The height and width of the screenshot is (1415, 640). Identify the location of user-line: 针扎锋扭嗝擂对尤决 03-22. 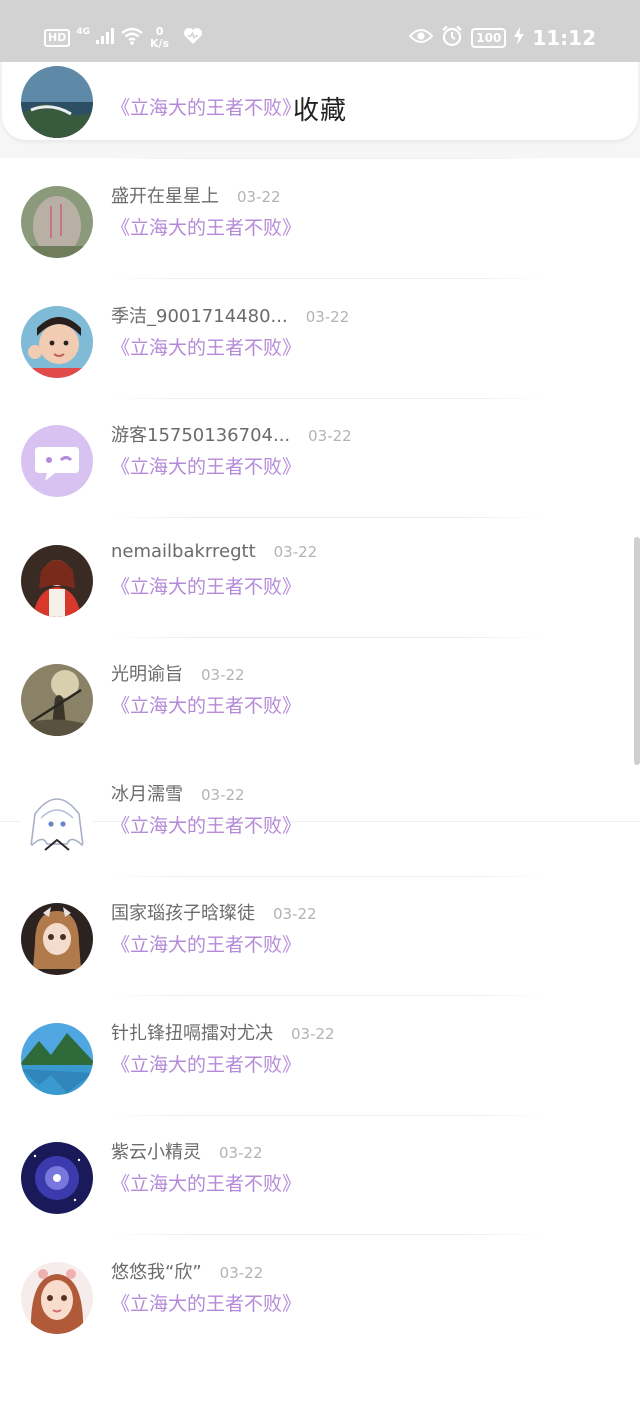
(223, 1032).